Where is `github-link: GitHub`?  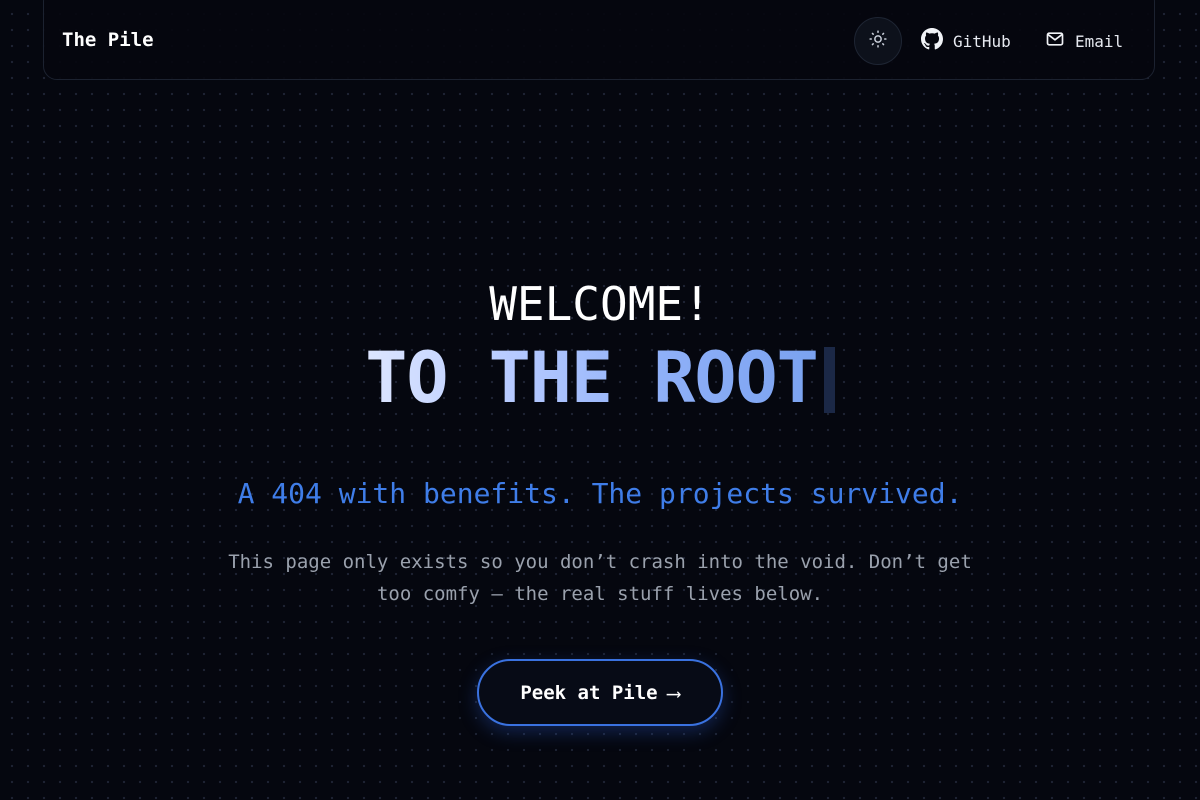 github-link: GitHub is located at coordinates (966, 41).